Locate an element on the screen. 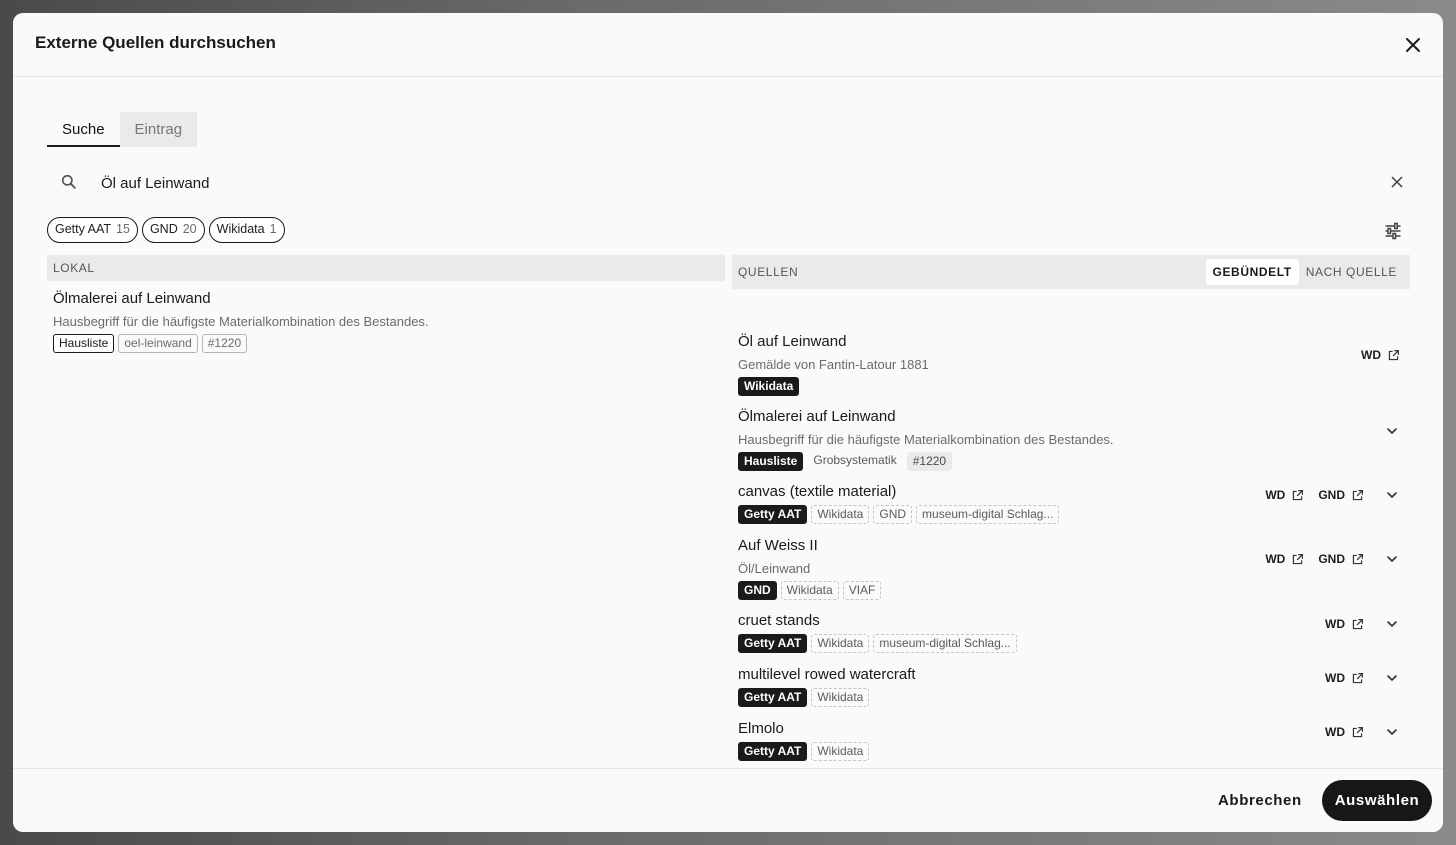 This screenshot has height=845, width=1456. result-links is located at coordinates (1389, 431).